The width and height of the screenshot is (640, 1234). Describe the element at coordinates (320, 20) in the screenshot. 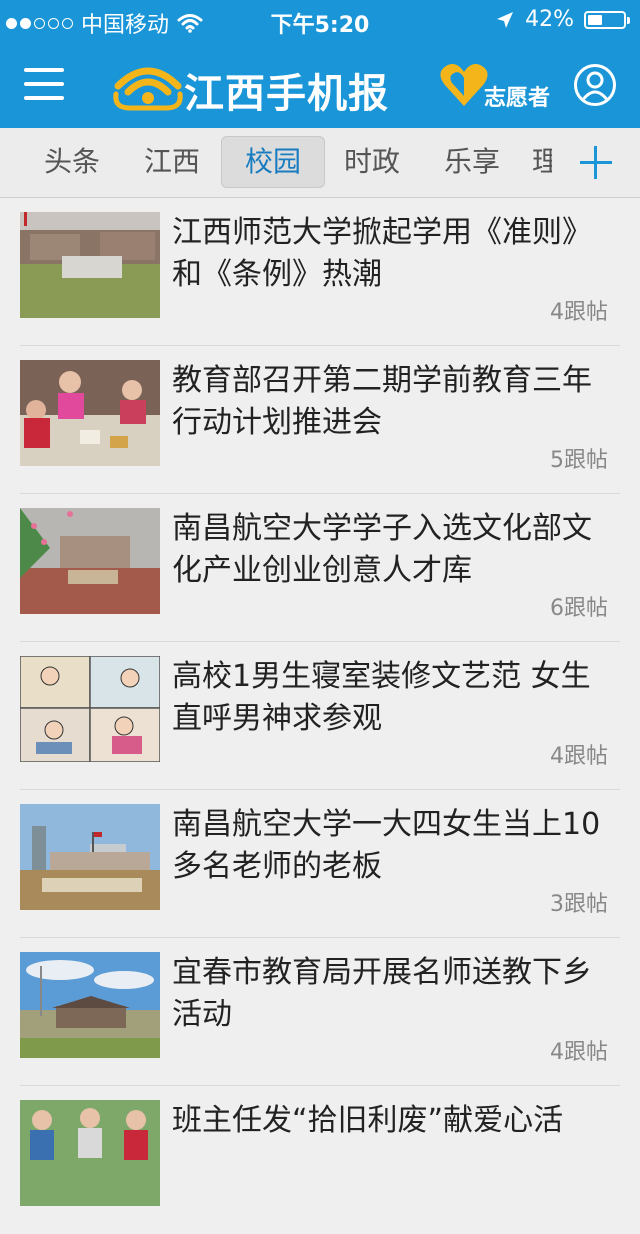

I see `status-bar: 中国移动 下午5:20 42%` at that location.